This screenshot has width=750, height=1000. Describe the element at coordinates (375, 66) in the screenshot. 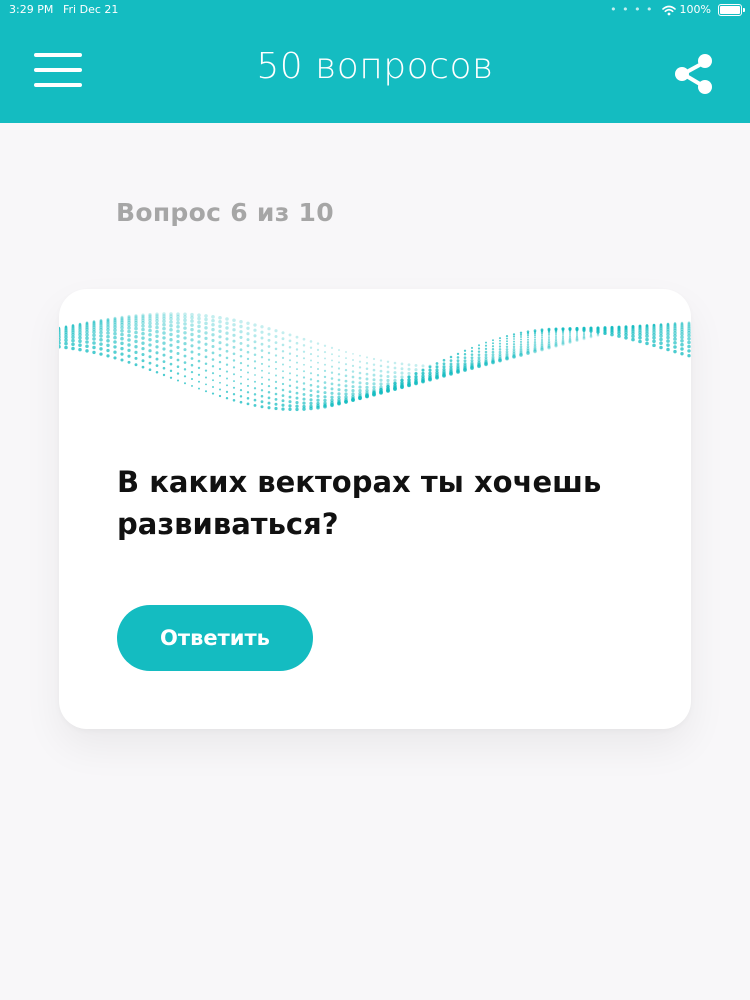

I see `app-title: 50 вопросов` at that location.